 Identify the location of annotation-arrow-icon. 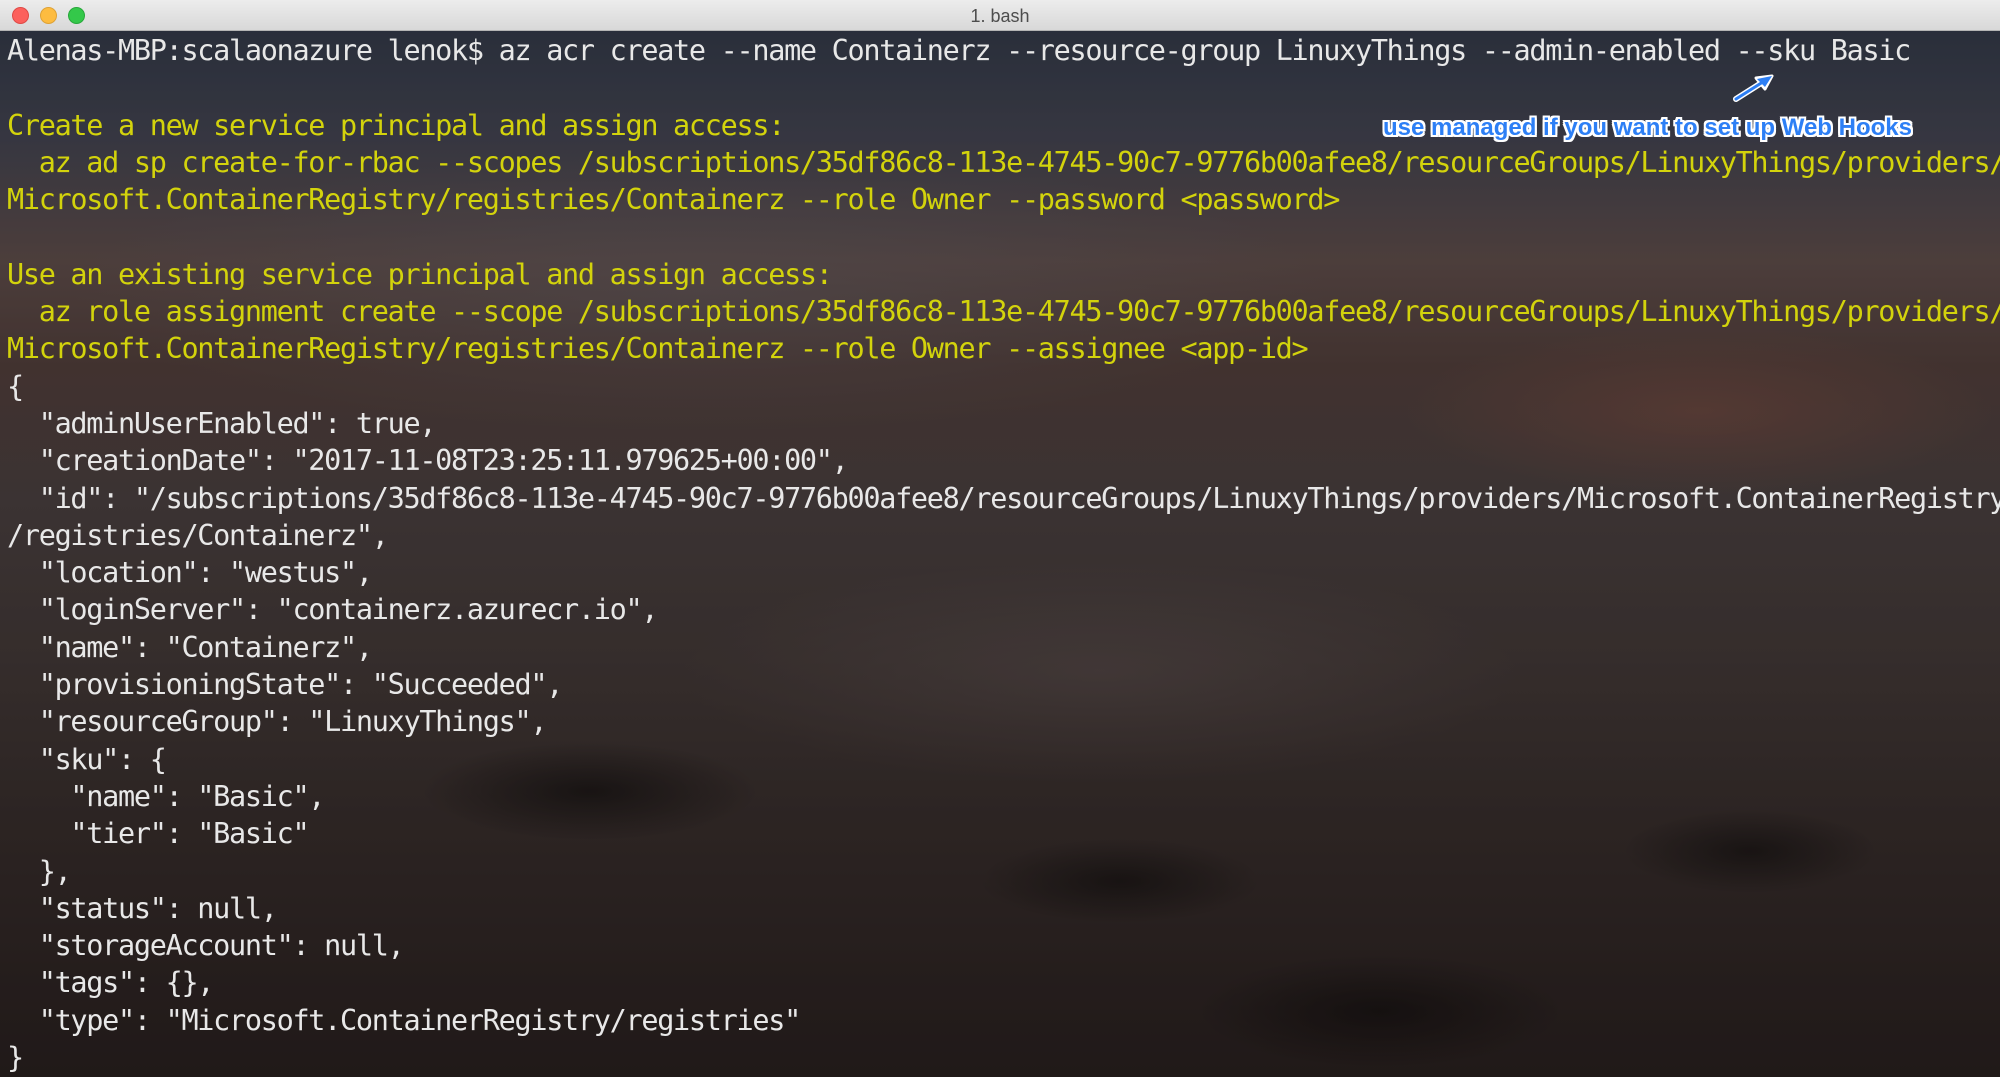
(1753, 88).